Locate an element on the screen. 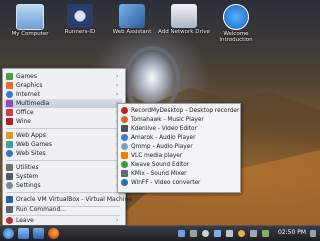 This screenshot has height=241, width=320. web-games-icon is located at coordinates (9, 144).